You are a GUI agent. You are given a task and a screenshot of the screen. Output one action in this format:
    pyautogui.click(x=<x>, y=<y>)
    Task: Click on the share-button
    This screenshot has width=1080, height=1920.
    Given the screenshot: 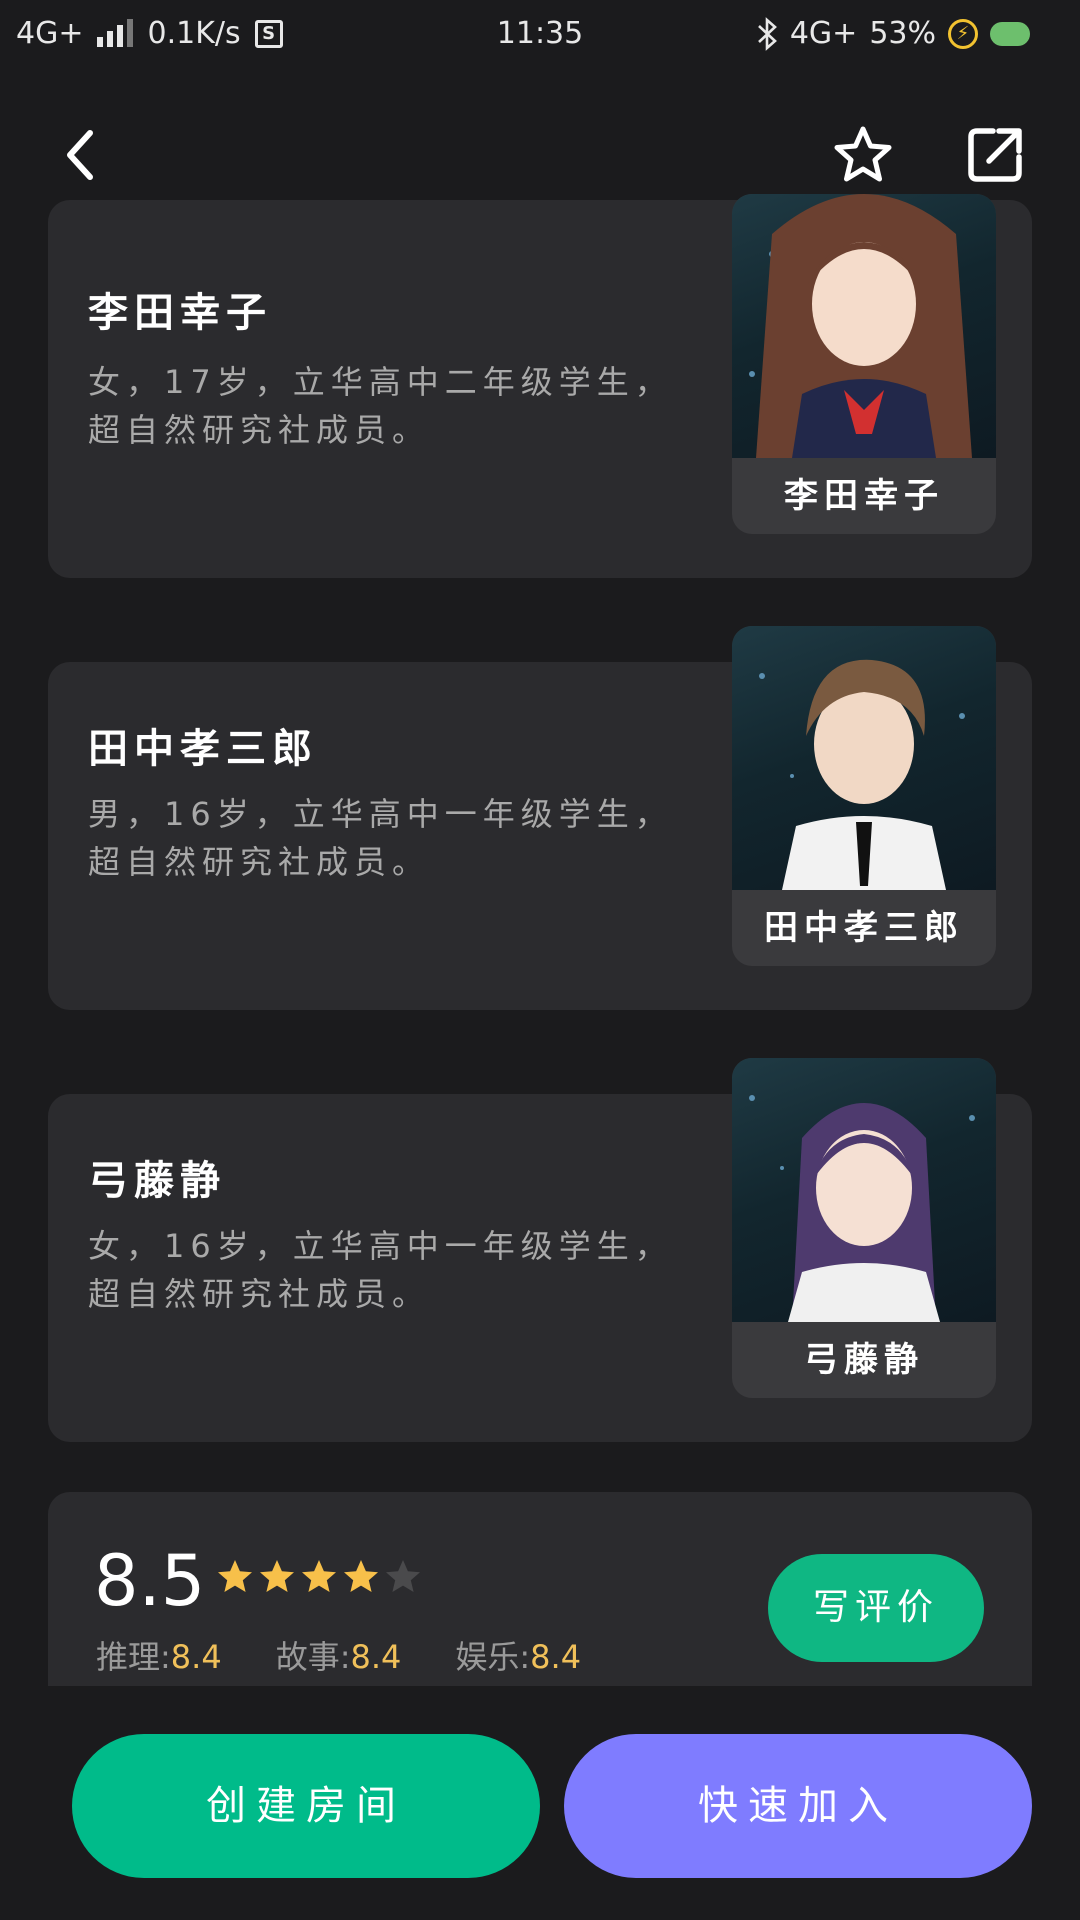 What is the action you would take?
    pyautogui.click(x=995, y=155)
    